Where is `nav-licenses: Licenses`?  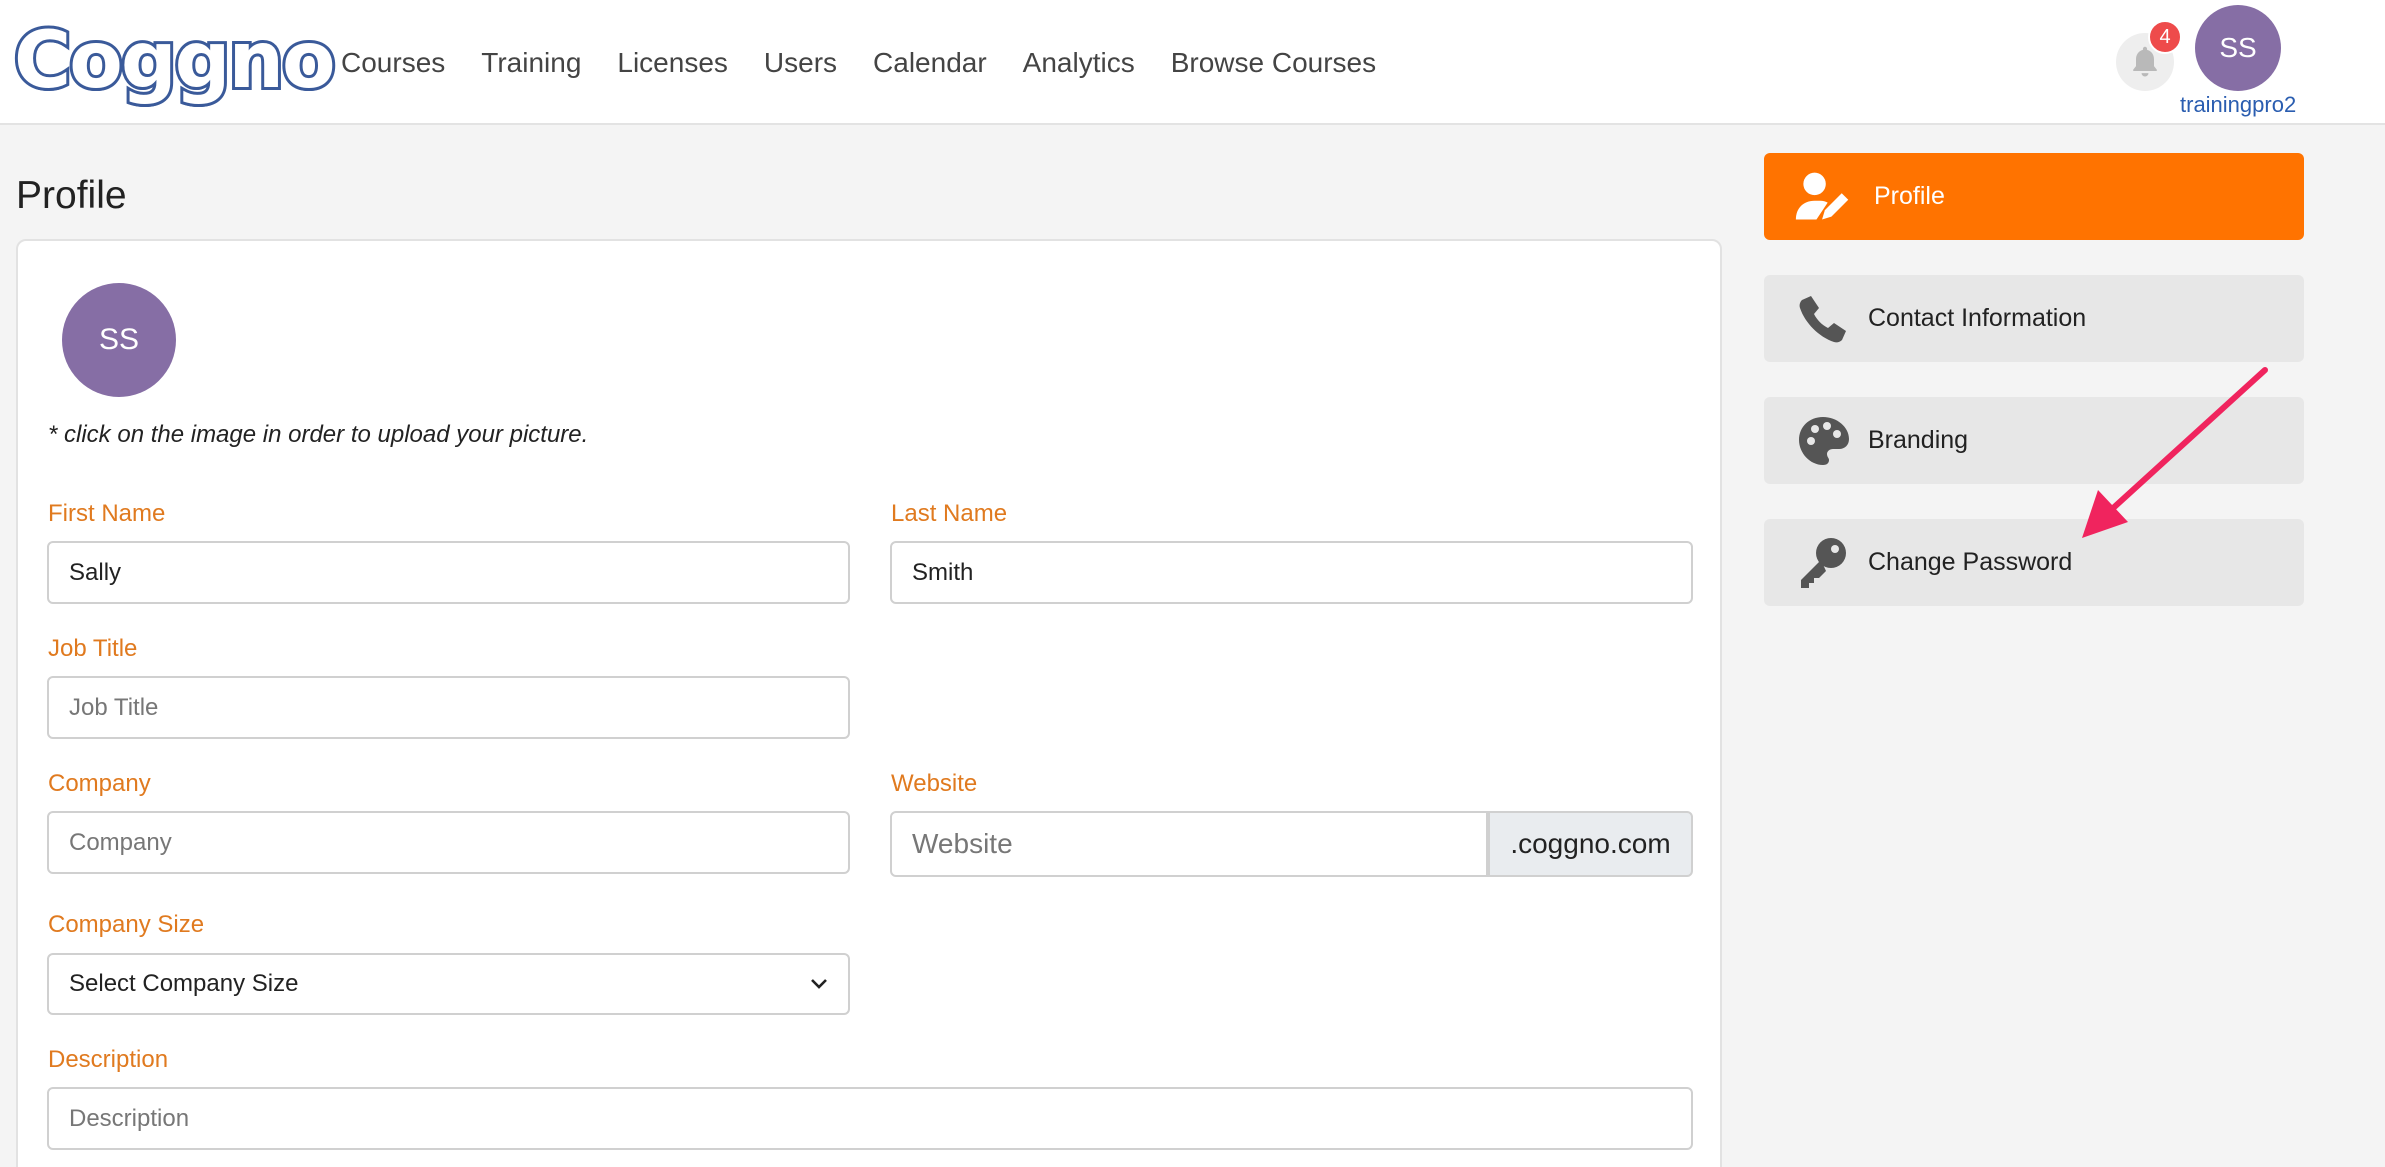 nav-licenses: Licenses is located at coordinates (672, 63).